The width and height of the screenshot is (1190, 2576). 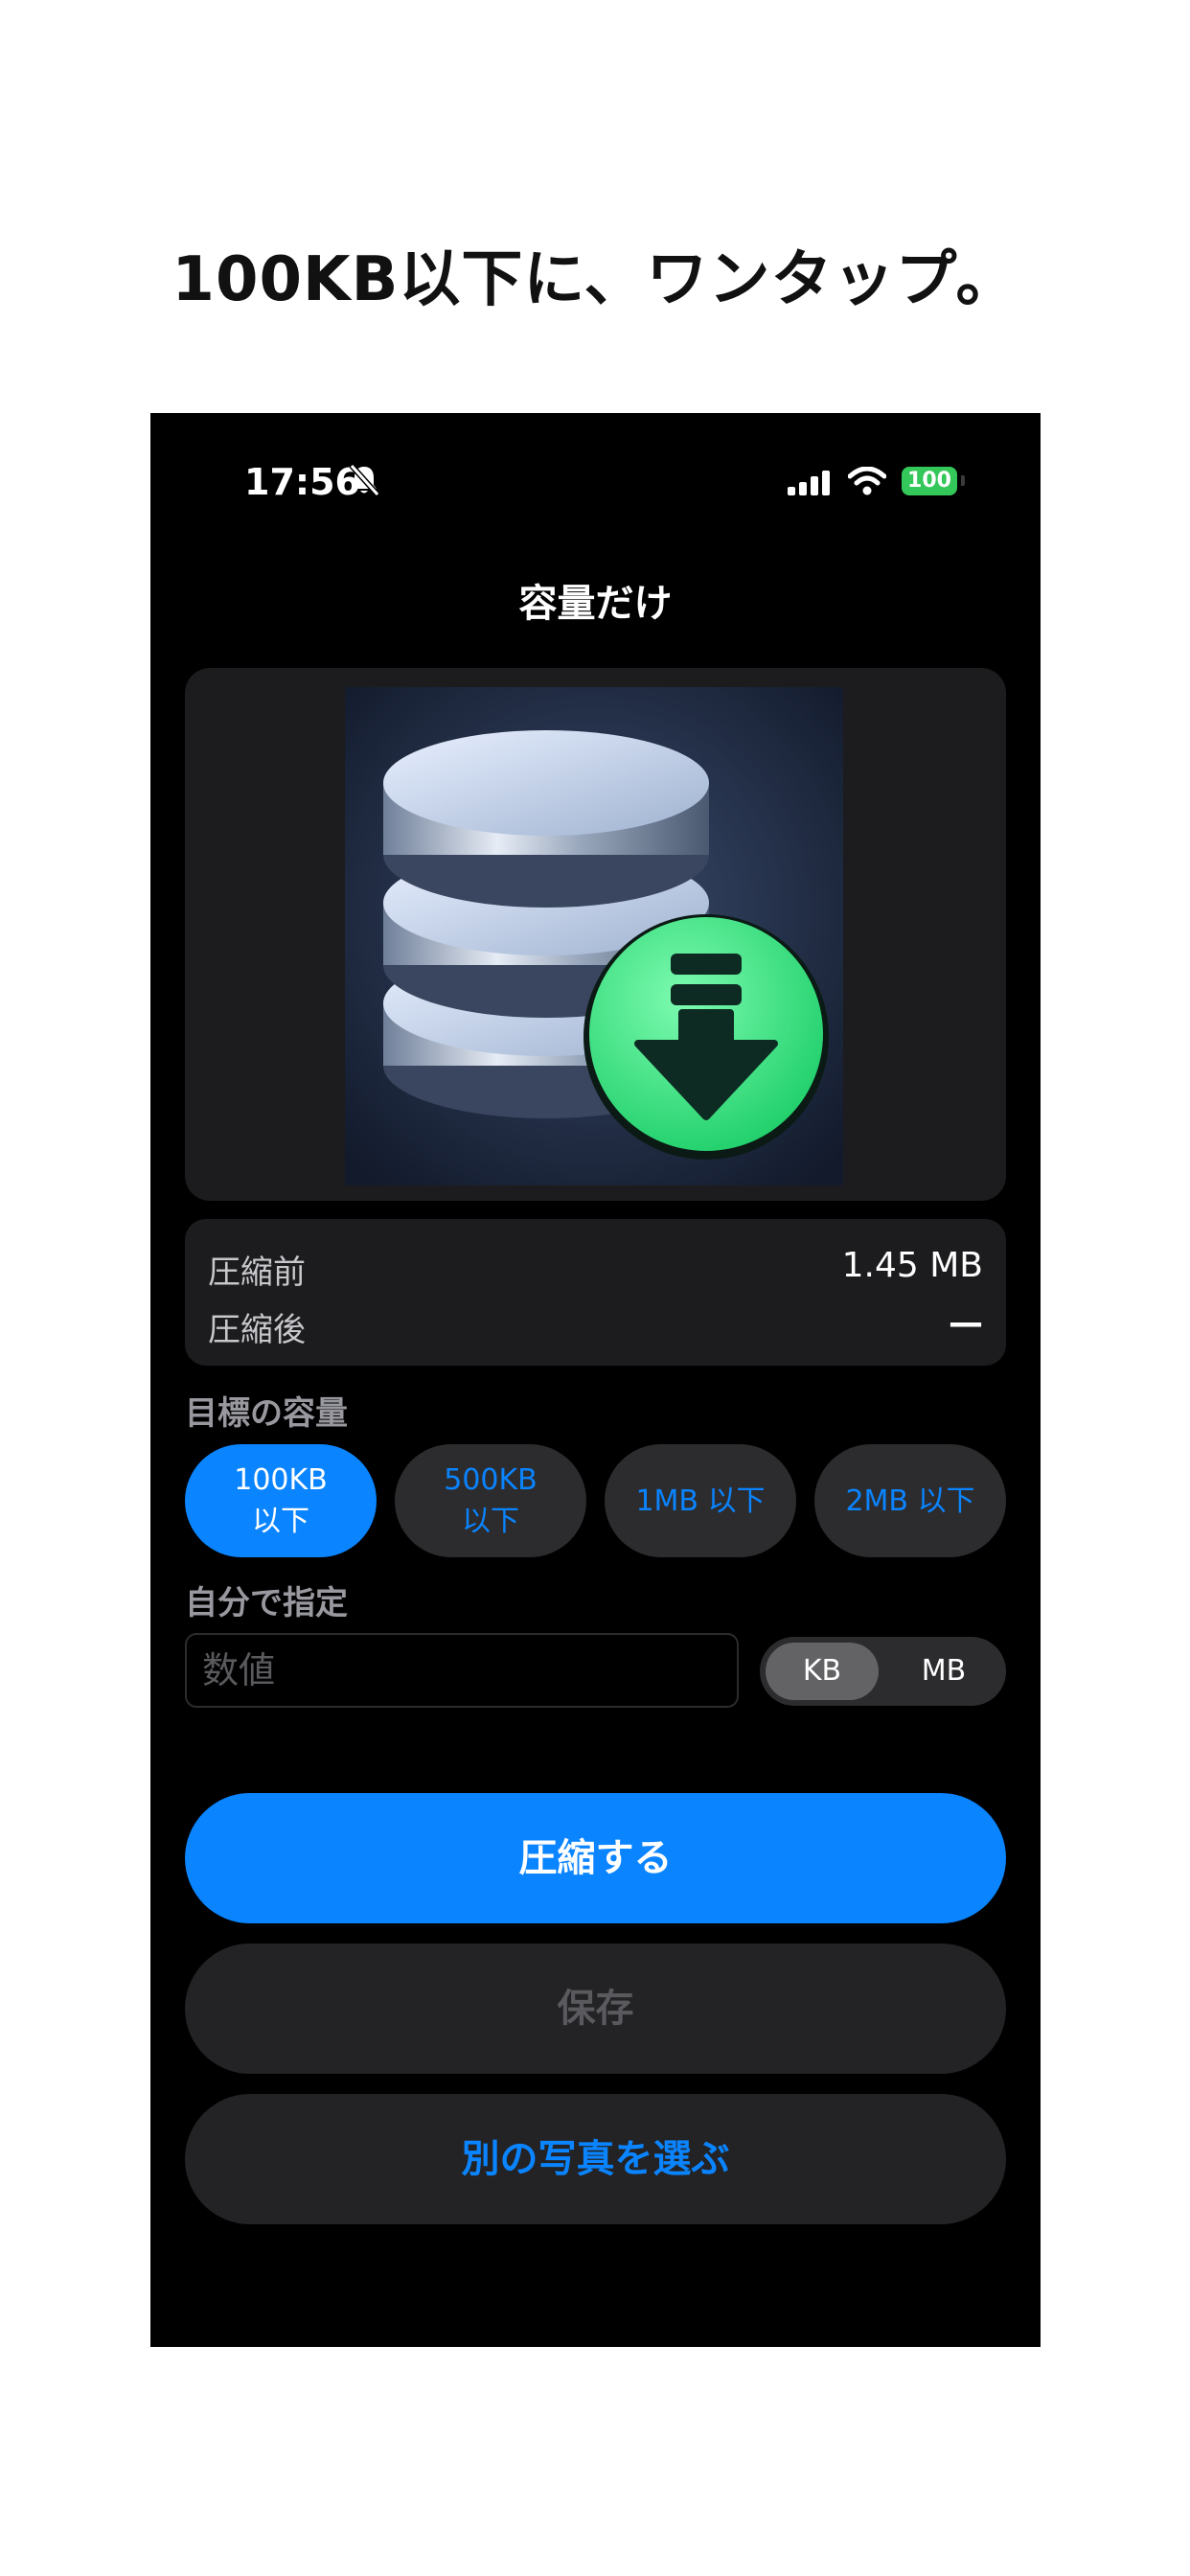 What do you see at coordinates (266, 1413) in the screenshot?
I see `target-size-label: 目標の容量` at bounding box center [266, 1413].